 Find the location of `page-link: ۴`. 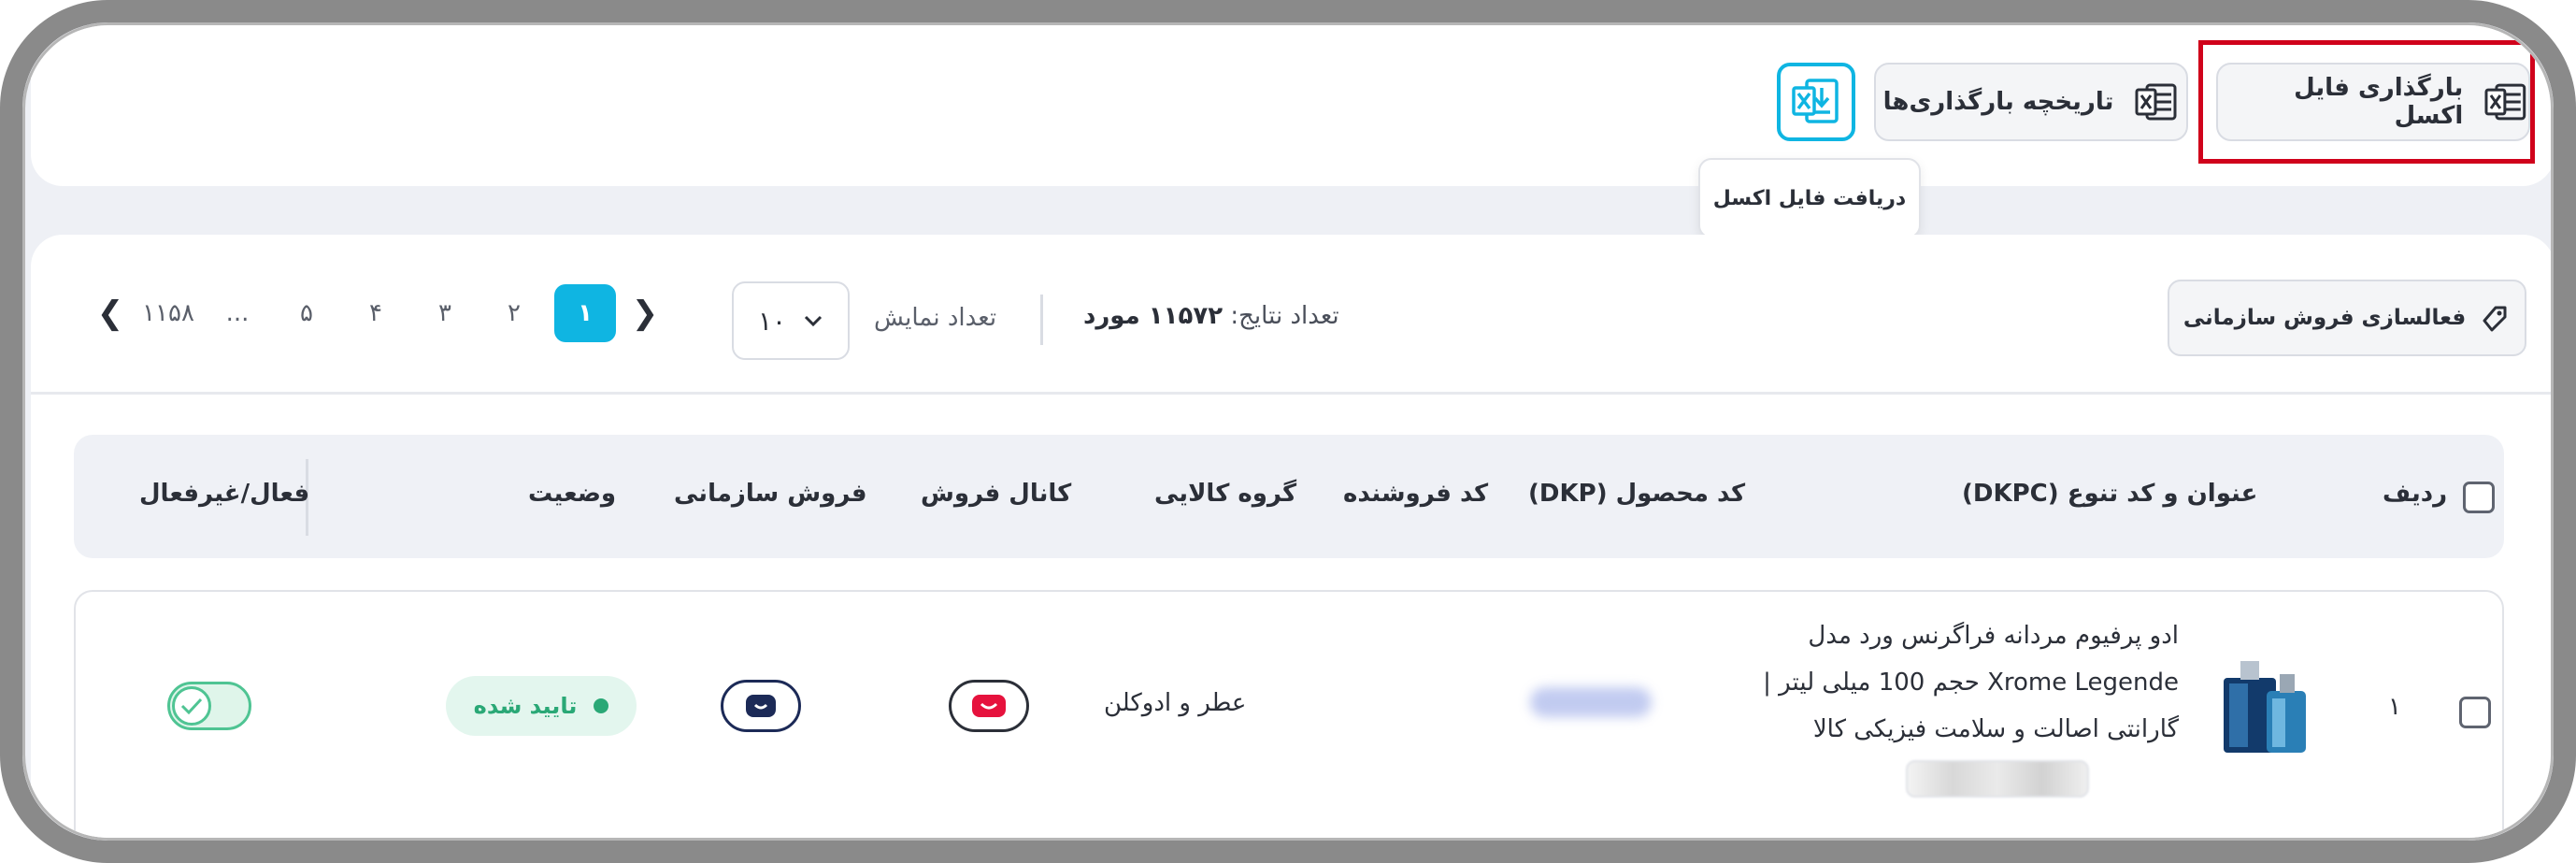

page-link: ۴ is located at coordinates (375, 313).